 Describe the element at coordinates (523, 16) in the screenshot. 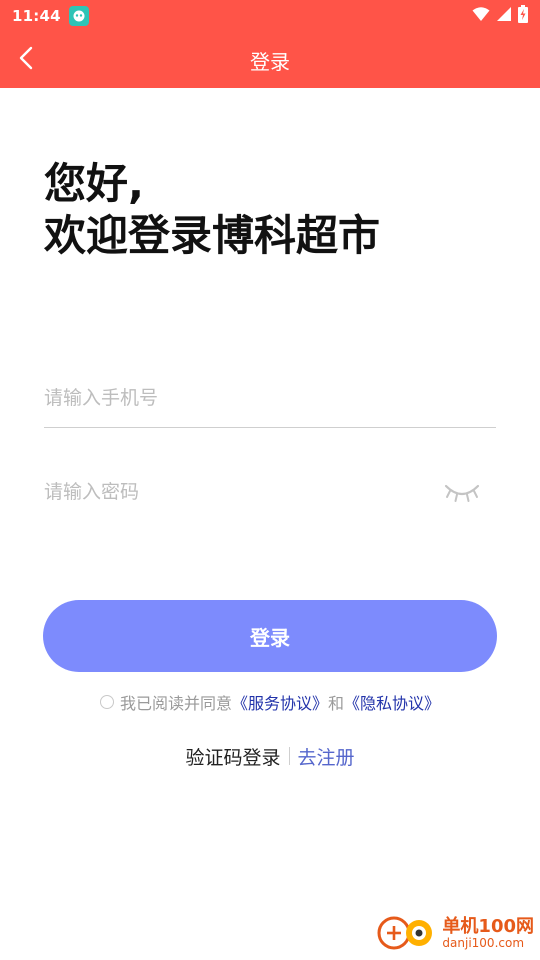

I see `battery-icon` at that location.